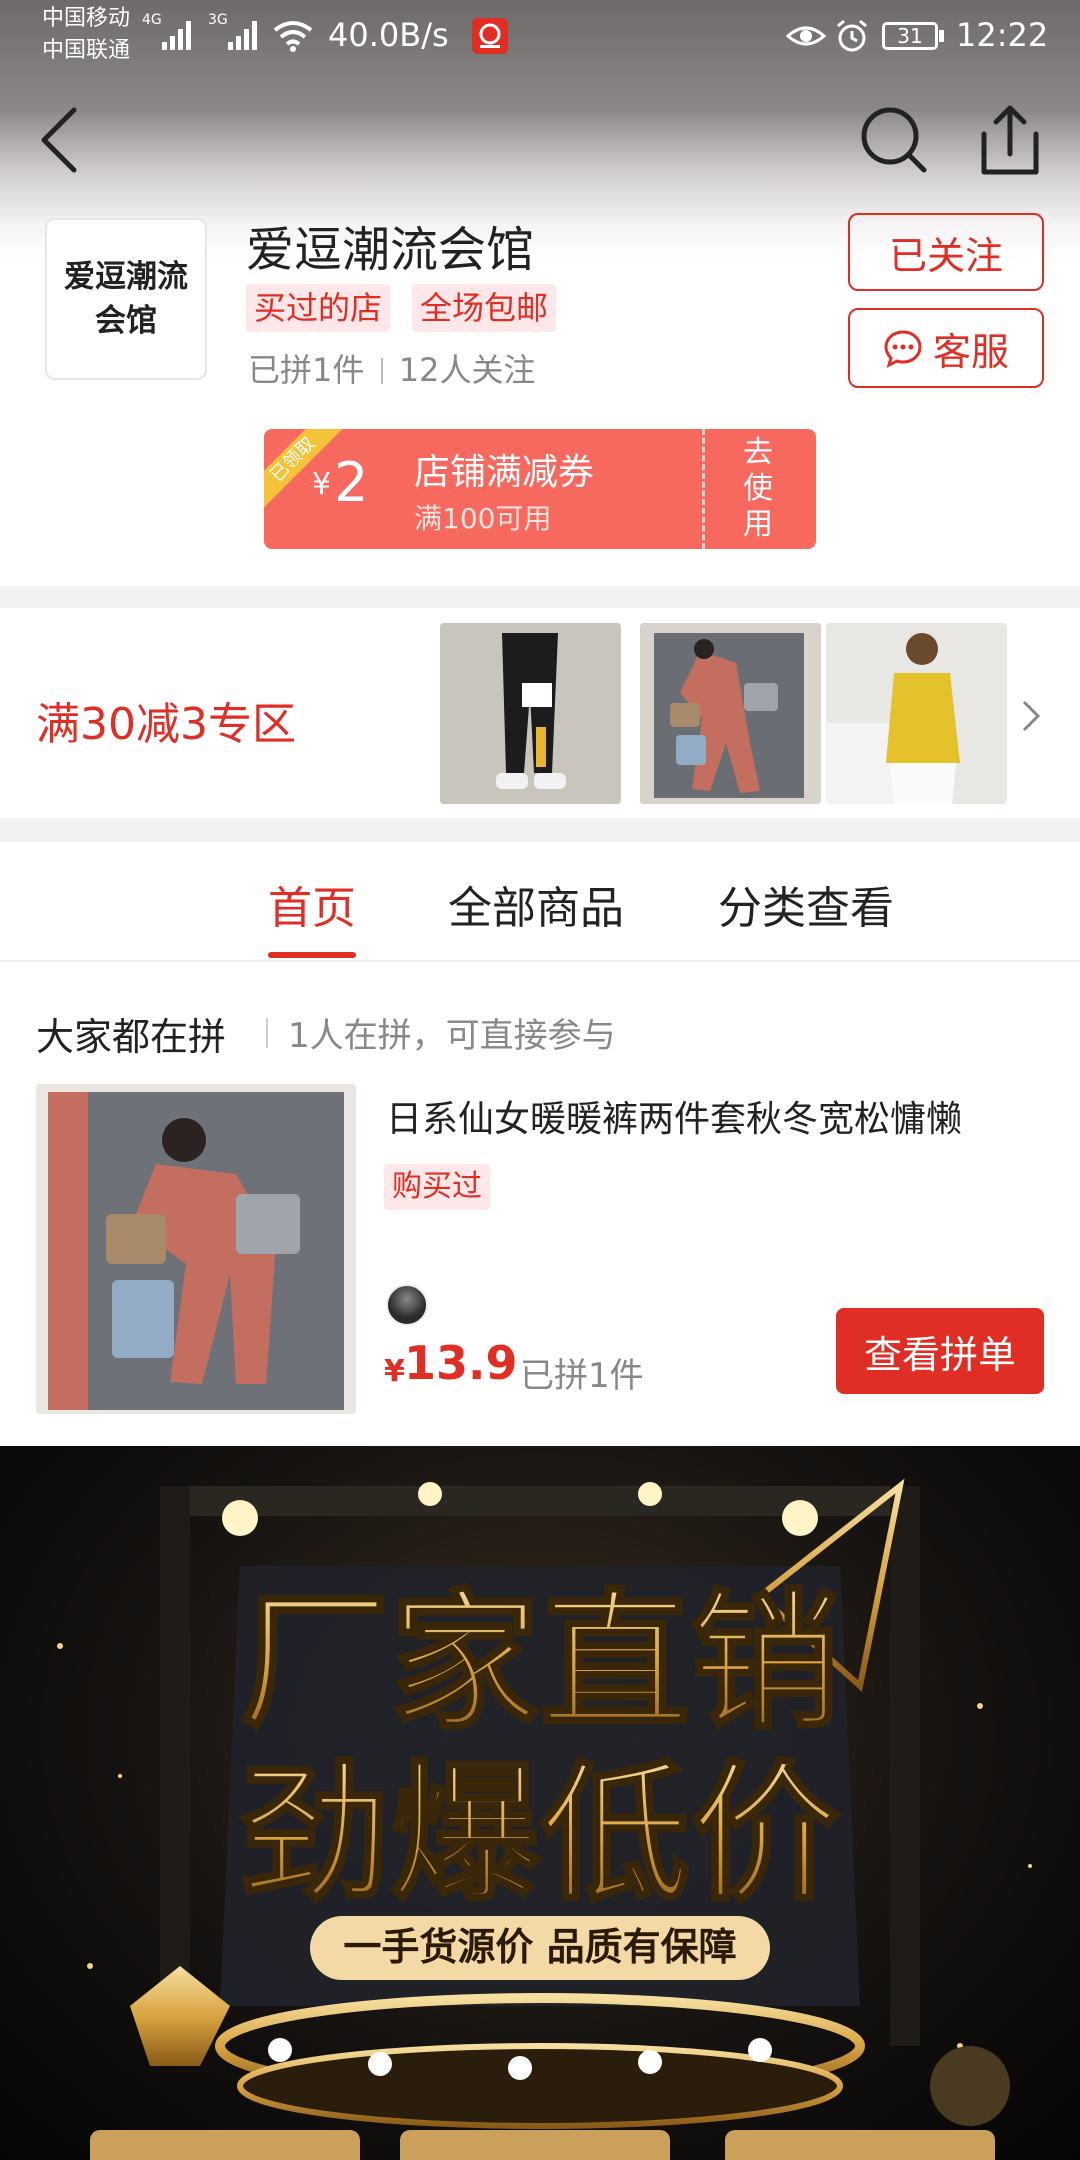 The height and width of the screenshot is (2160, 1080). Describe the element at coordinates (903, 349) in the screenshot. I see `chat-bubble-icon` at that location.